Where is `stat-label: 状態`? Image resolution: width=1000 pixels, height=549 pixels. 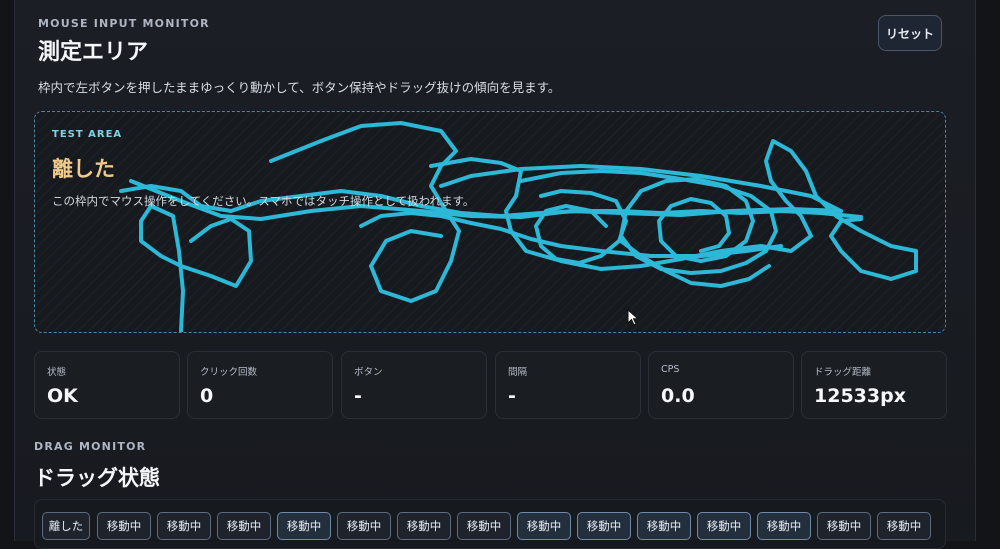 stat-label: 状態 is located at coordinates (57, 372).